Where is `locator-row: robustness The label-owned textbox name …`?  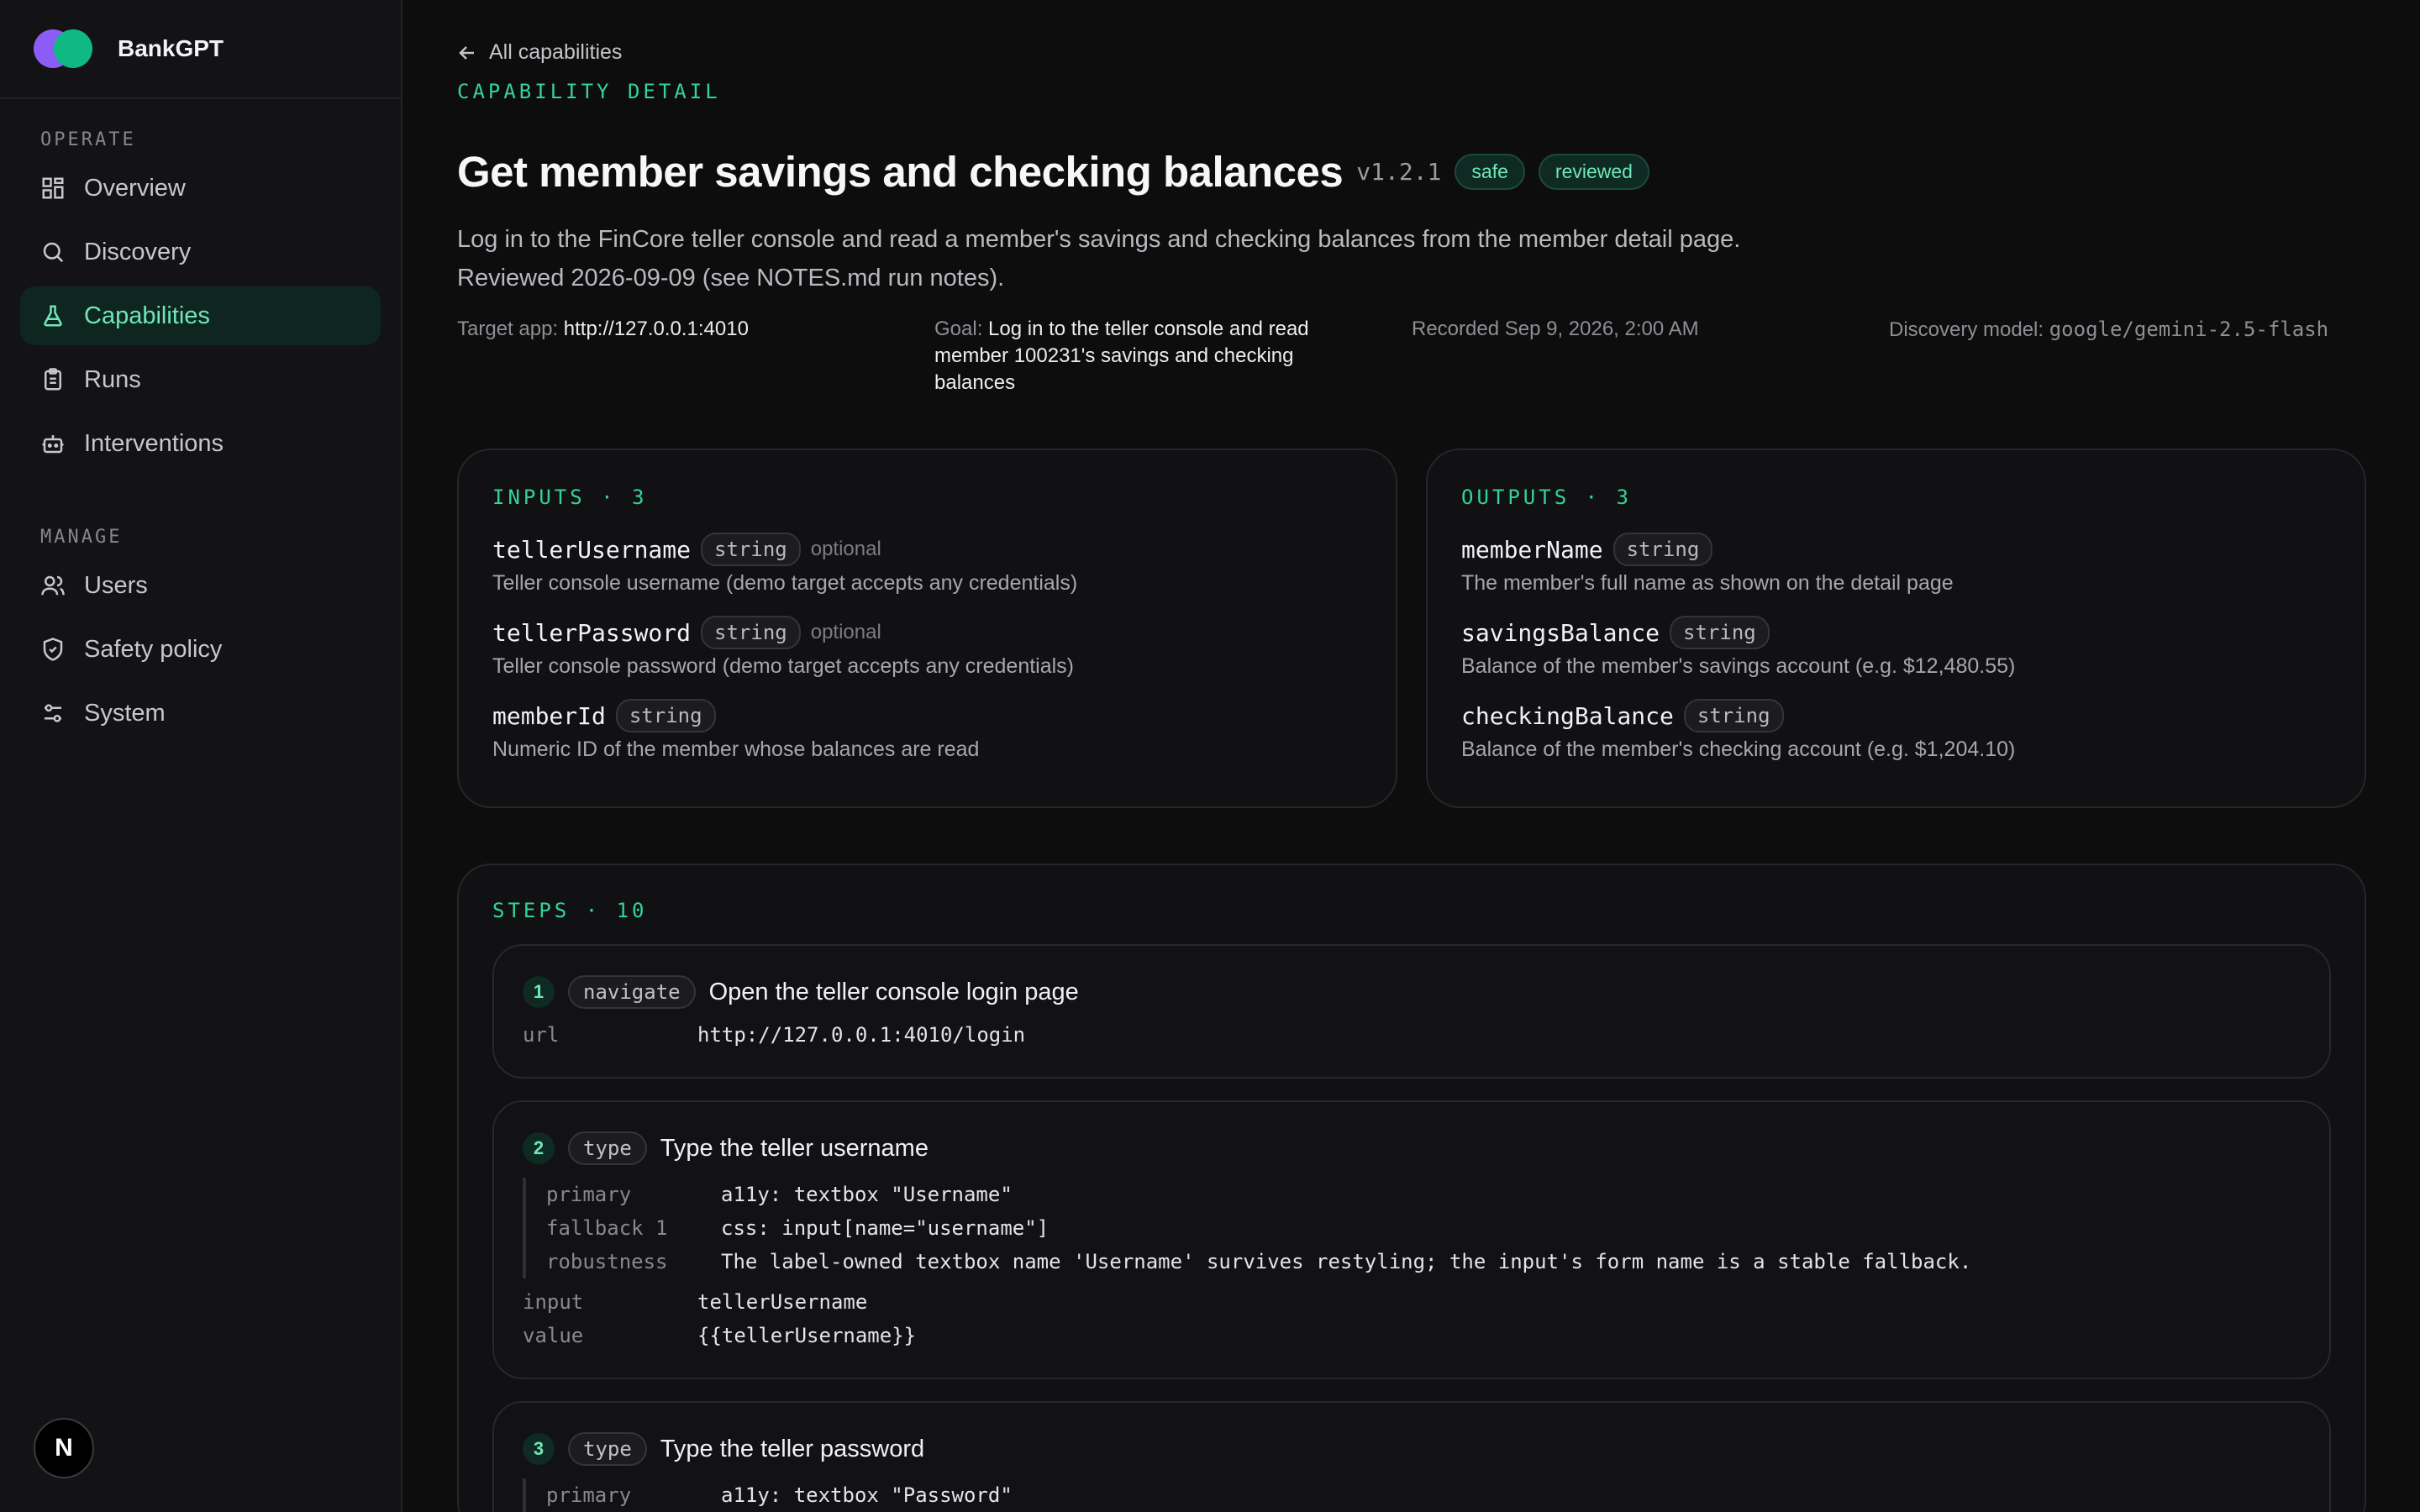
locator-row: robustness The label-owned textbox name … is located at coordinates (1259, 1261).